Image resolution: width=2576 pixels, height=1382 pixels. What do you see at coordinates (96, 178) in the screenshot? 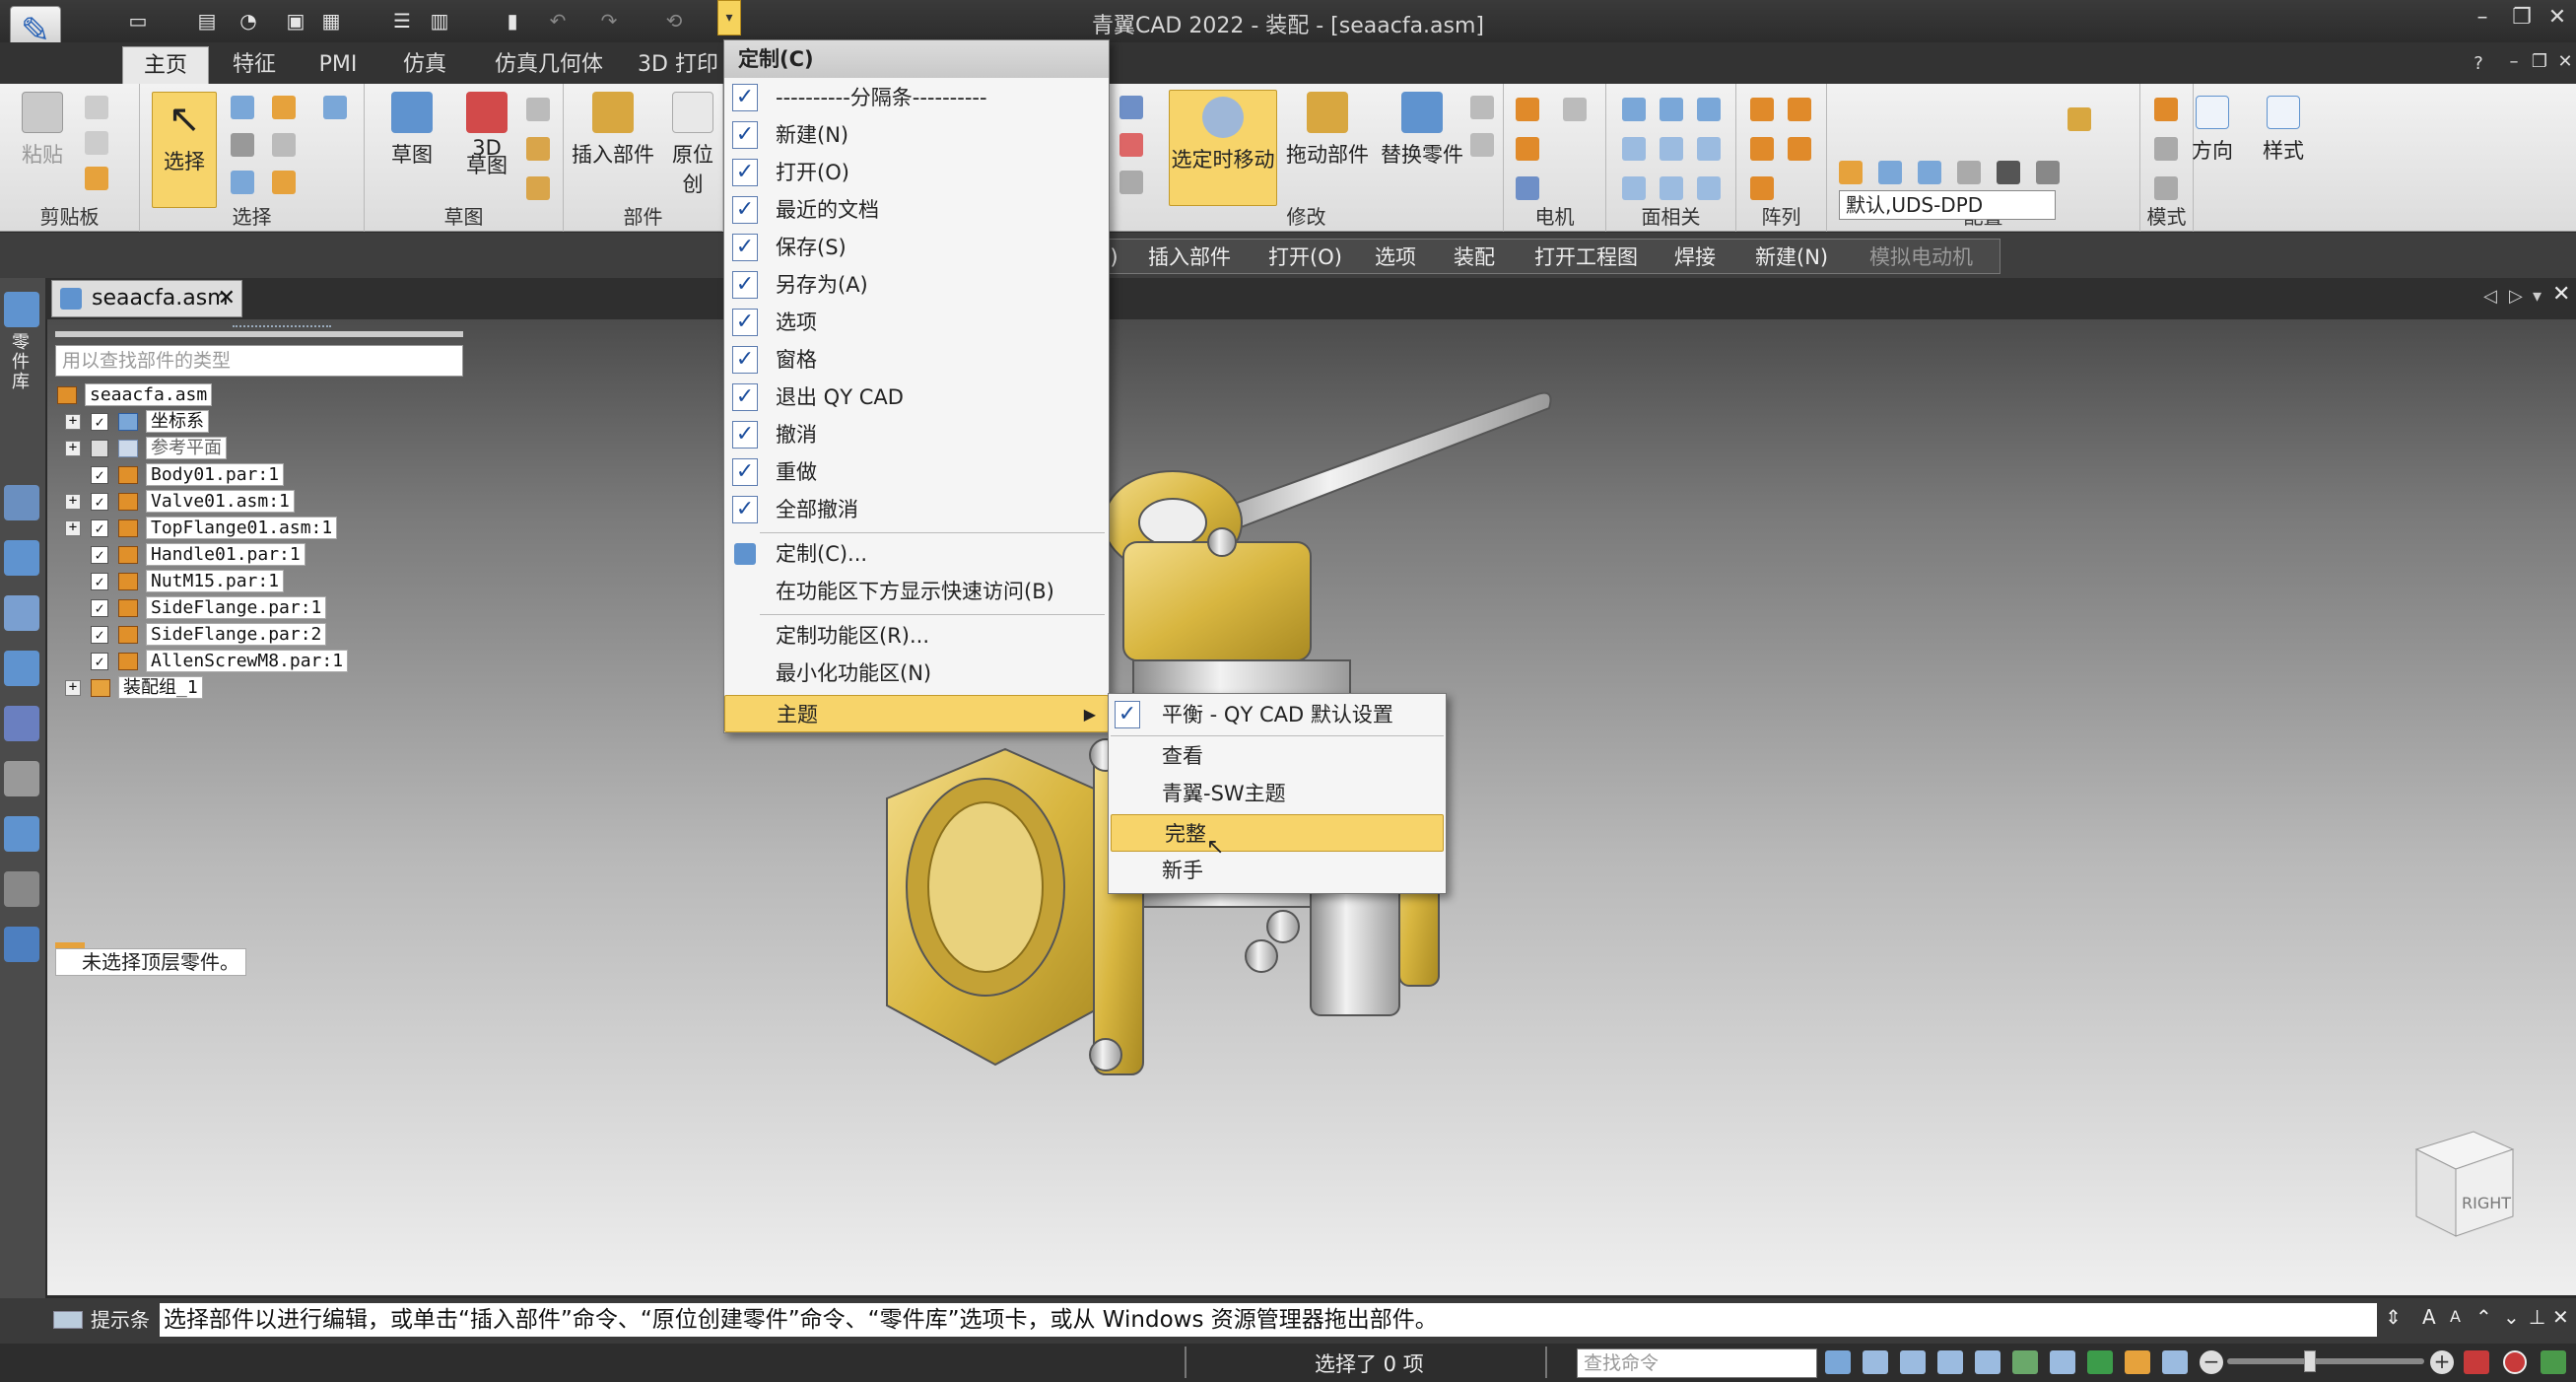
I see `format-painter-icon` at bounding box center [96, 178].